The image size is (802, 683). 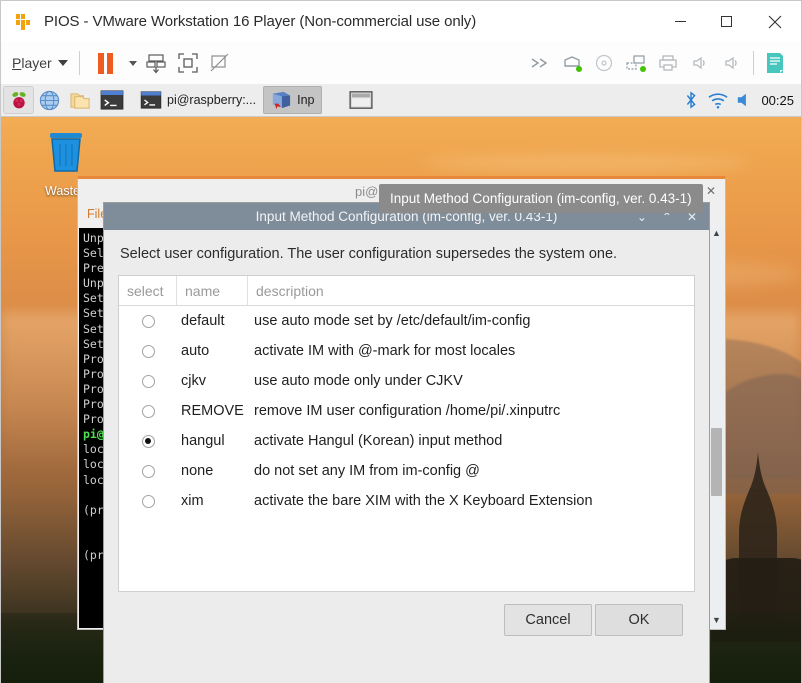 I want to click on column-header-name: name, so click(x=212, y=290).